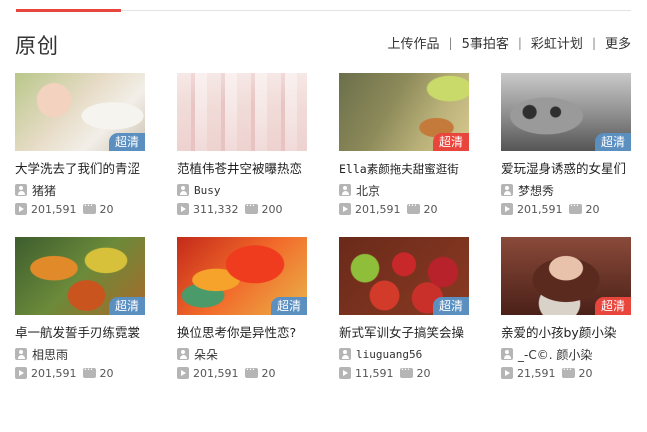  What do you see at coordinates (404, 155) in the screenshot?
I see `video-card: 超清 Ella素颜拖夫甜蜜逛街 北京 201,591 20` at bounding box center [404, 155].